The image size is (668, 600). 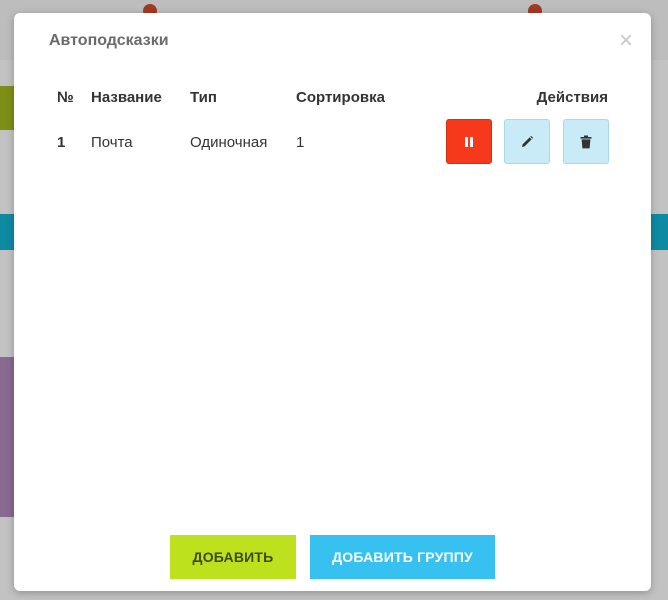 I want to click on header-actions: Действия, so click(x=572, y=97).